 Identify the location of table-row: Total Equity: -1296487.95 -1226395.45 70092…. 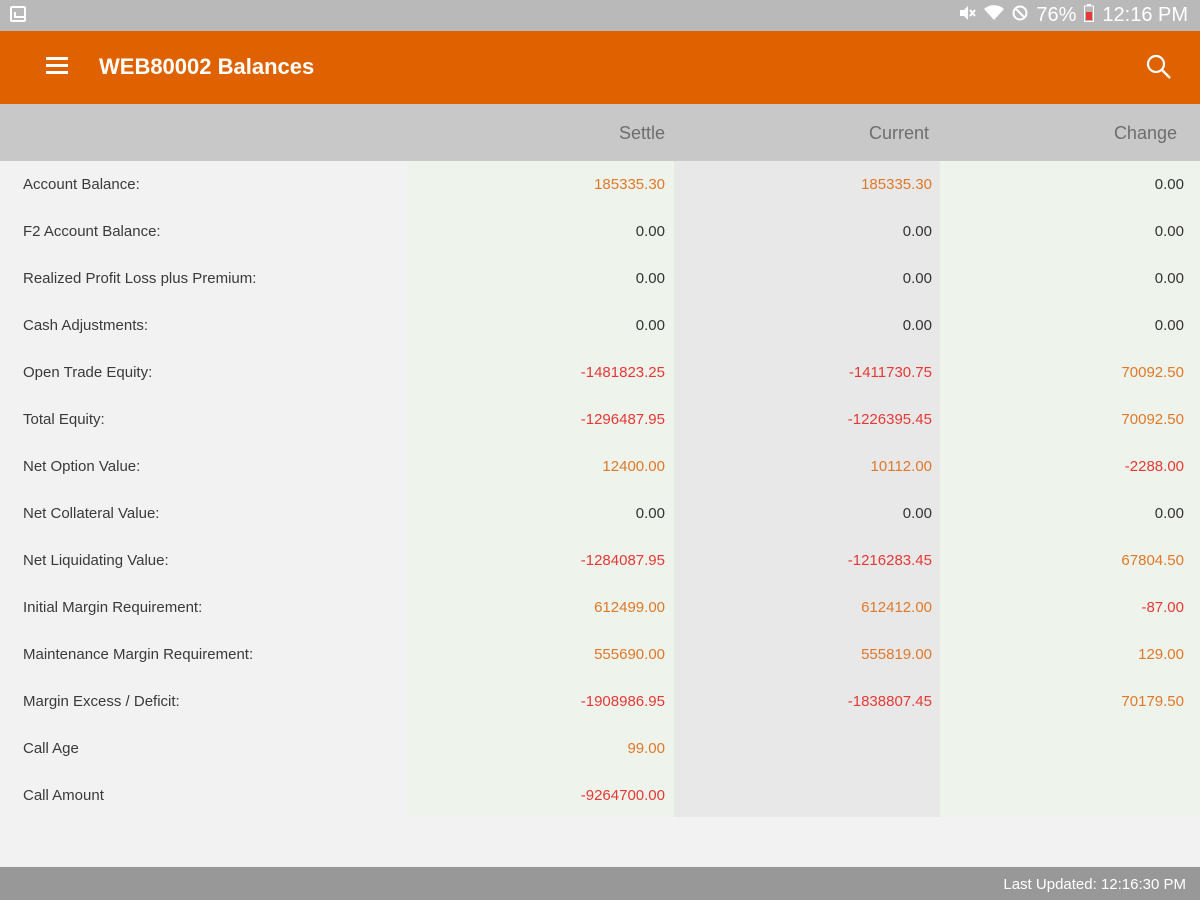
(600, 419).